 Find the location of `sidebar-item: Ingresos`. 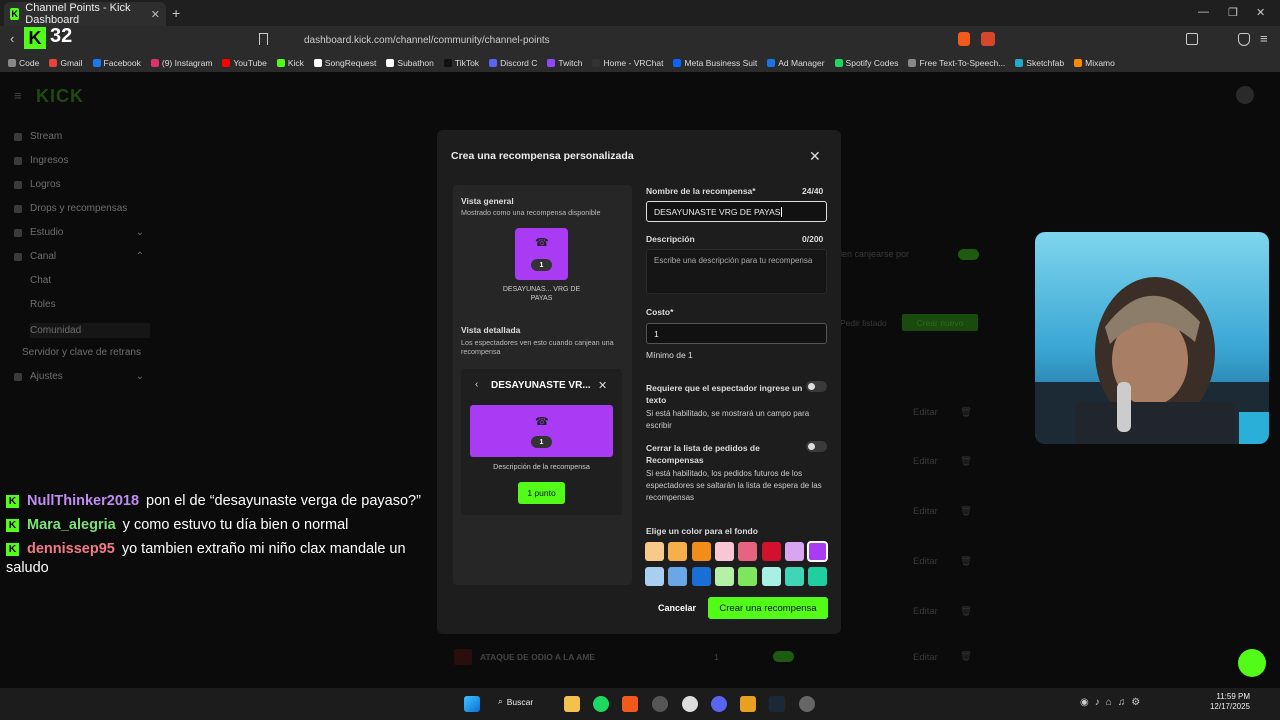

sidebar-item: Ingresos is located at coordinates (79, 160).